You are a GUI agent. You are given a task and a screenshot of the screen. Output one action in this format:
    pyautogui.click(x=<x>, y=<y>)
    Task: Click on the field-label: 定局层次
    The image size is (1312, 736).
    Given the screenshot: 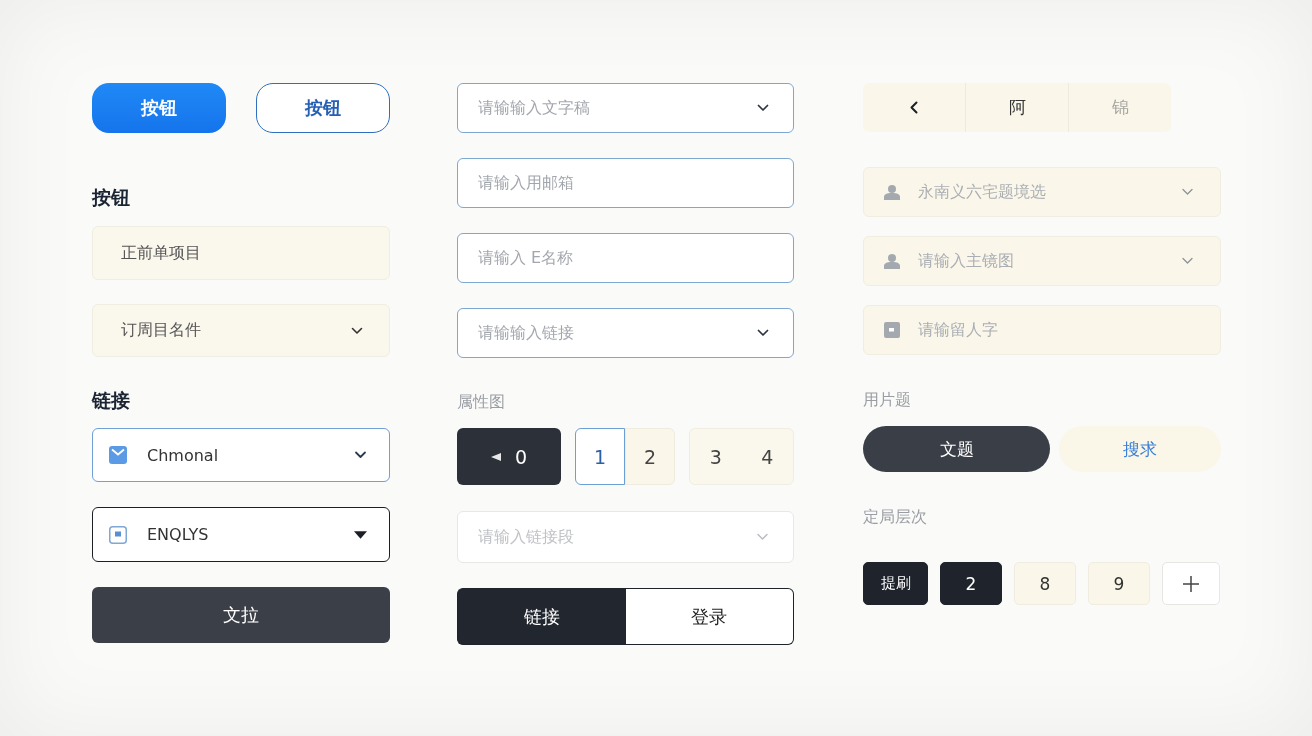 What is the action you would take?
    pyautogui.click(x=895, y=517)
    